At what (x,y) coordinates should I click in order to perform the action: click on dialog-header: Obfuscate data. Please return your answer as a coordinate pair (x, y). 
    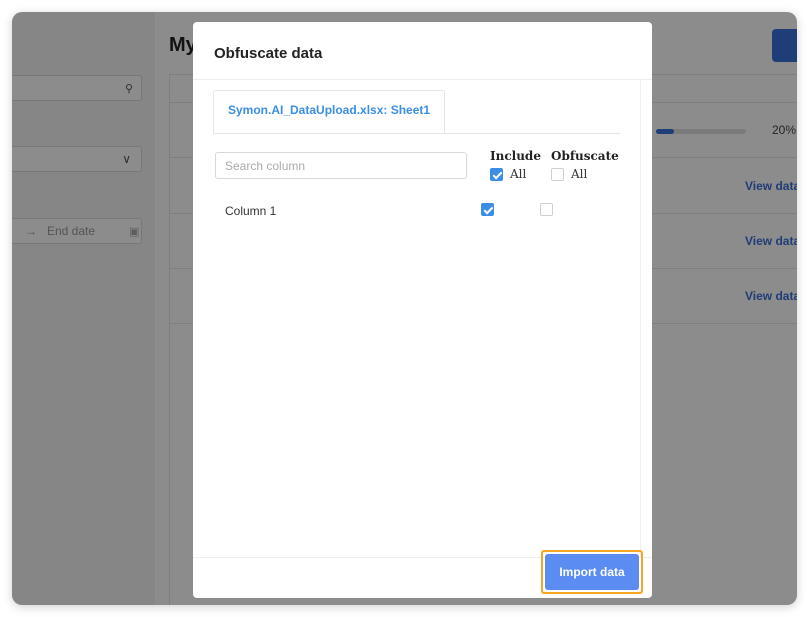
    Looking at the image, I should click on (422, 51).